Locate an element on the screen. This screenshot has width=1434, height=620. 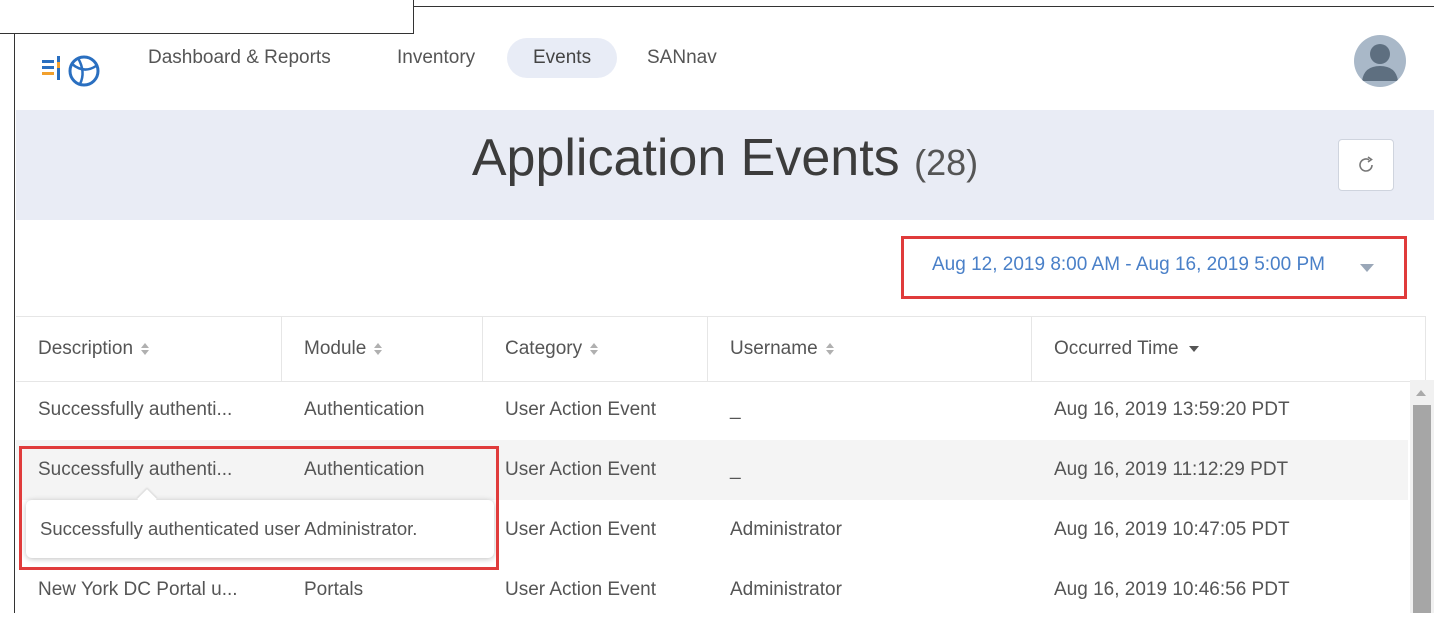
page-title: Application Events (28) is located at coordinates (725, 158).